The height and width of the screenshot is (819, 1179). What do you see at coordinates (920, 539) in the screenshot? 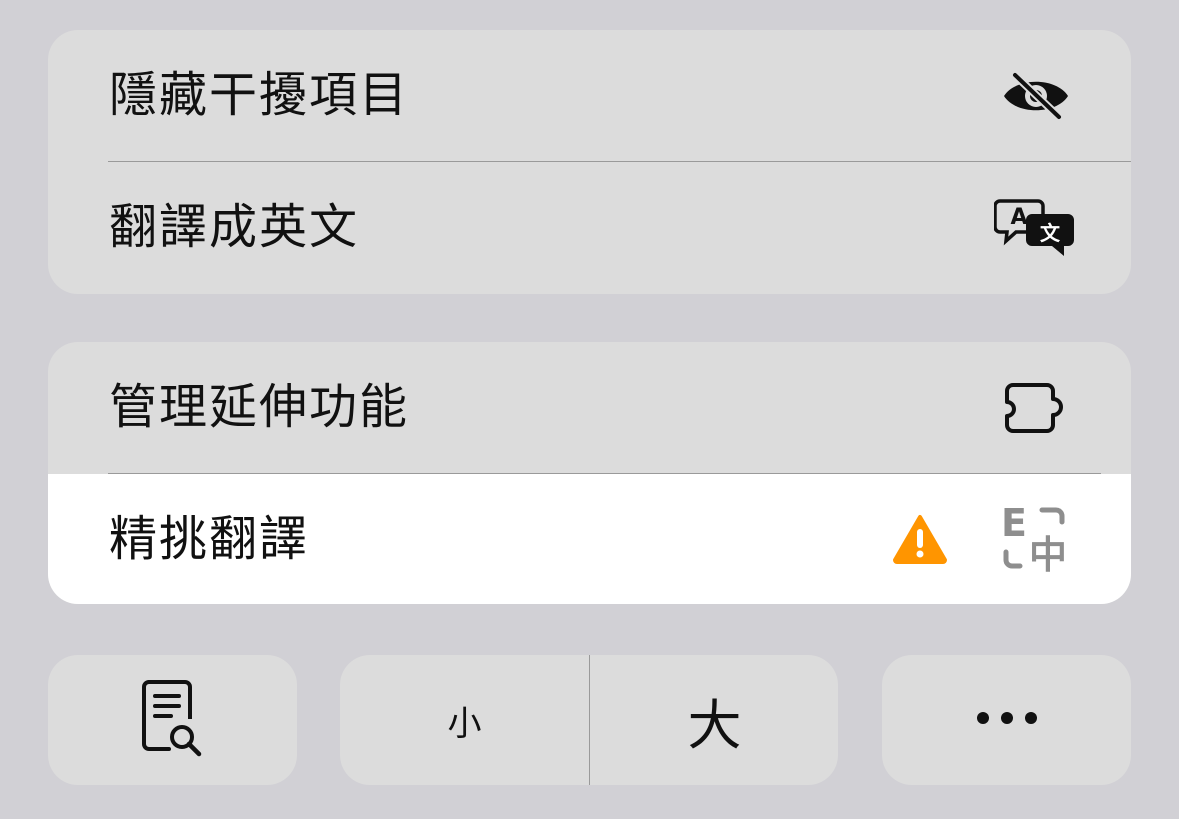
I see `warning-triangle-icon` at bounding box center [920, 539].